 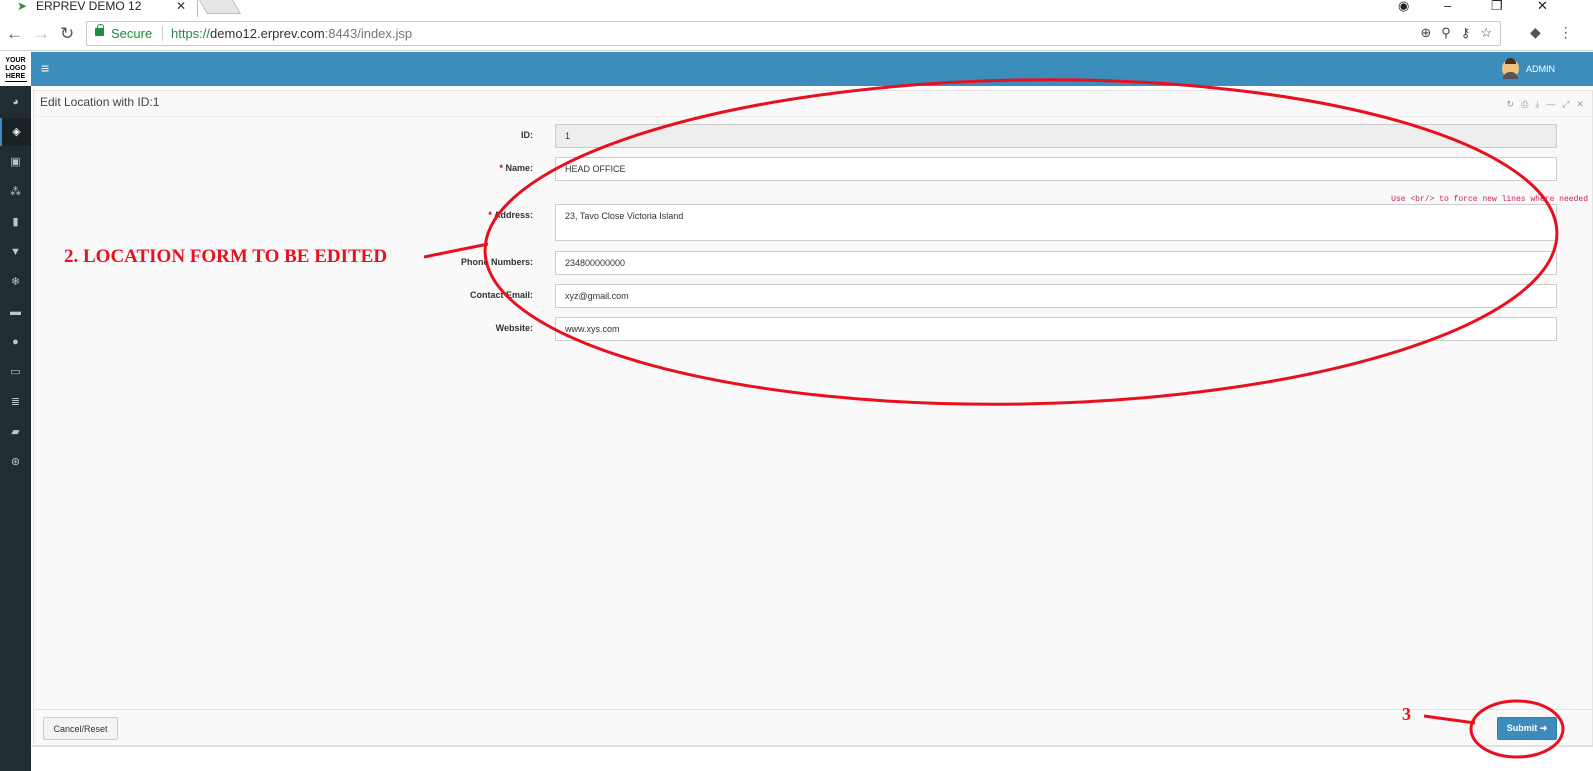 What do you see at coordinates (1524, 104) in the screenshot?
I see `print-icon: ⎙` at bounding box center [1524, 104].